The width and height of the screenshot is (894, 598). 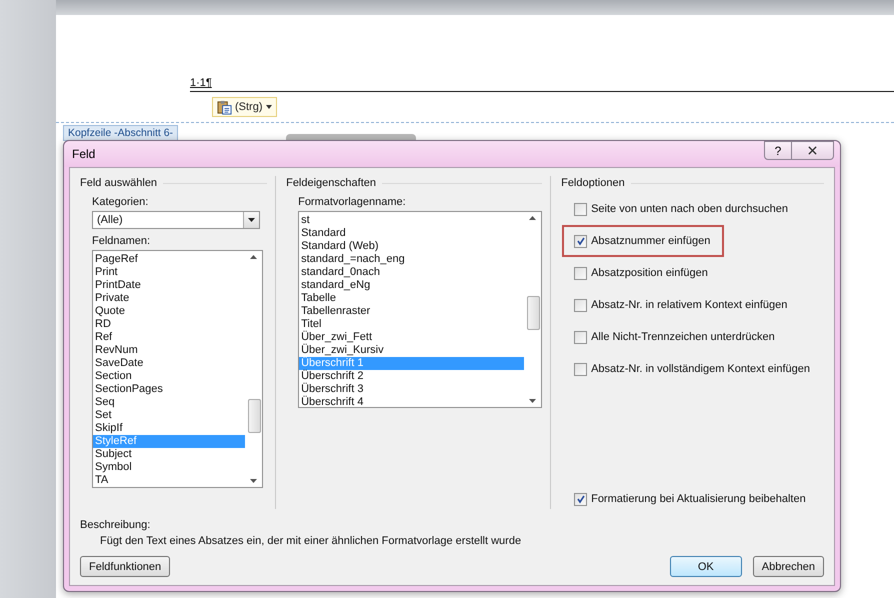 I want to click on list-item: Überschrift 3, so click(x=411, y=389).